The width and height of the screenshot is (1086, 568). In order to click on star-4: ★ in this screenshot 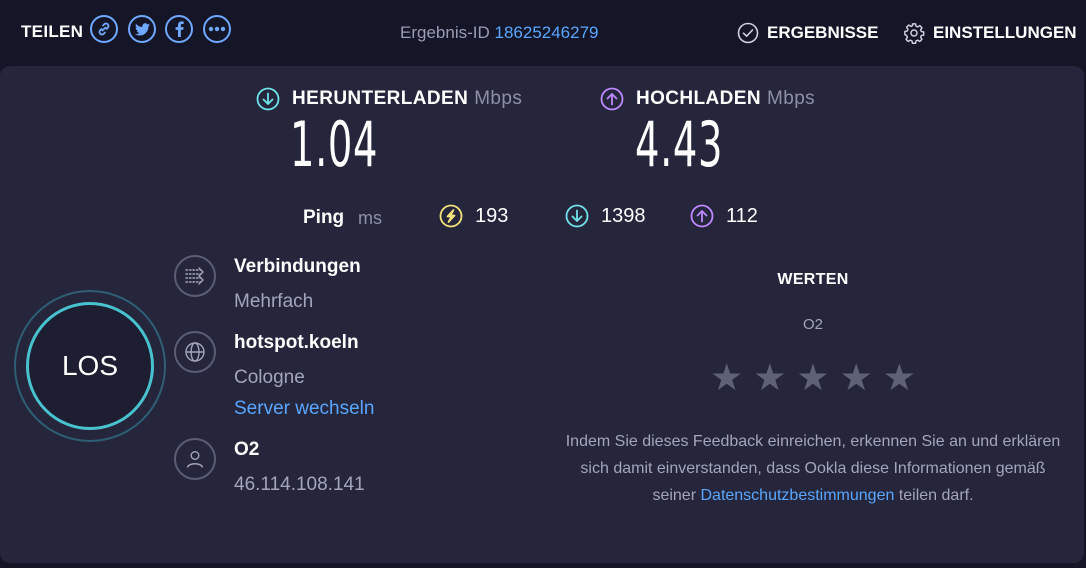, I will do `click(856, 377)`.